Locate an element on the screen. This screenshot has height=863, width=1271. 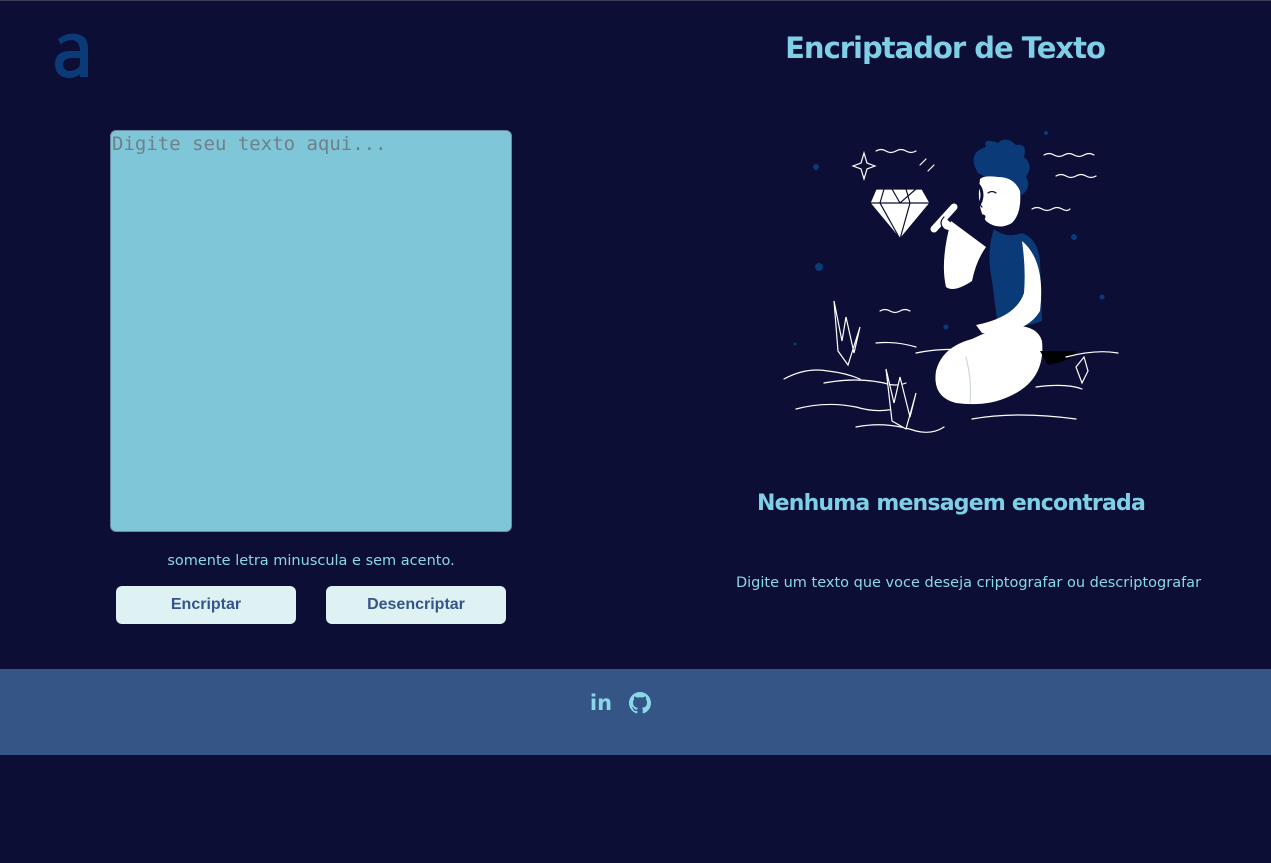
footer: in is located at coordinates (635, 712).